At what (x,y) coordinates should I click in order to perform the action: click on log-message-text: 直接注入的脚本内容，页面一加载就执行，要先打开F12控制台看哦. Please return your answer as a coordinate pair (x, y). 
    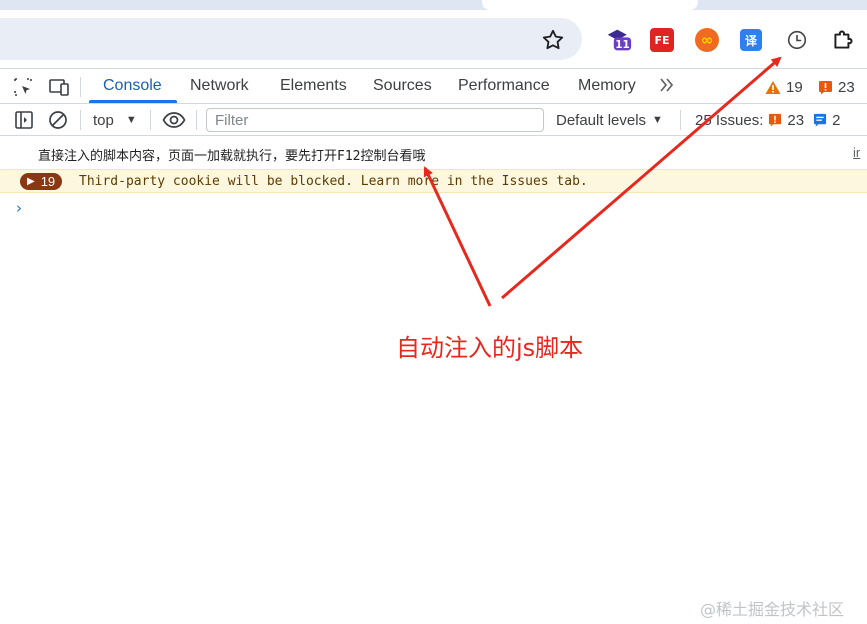
    Looking at the image, I should click on (232, 156).